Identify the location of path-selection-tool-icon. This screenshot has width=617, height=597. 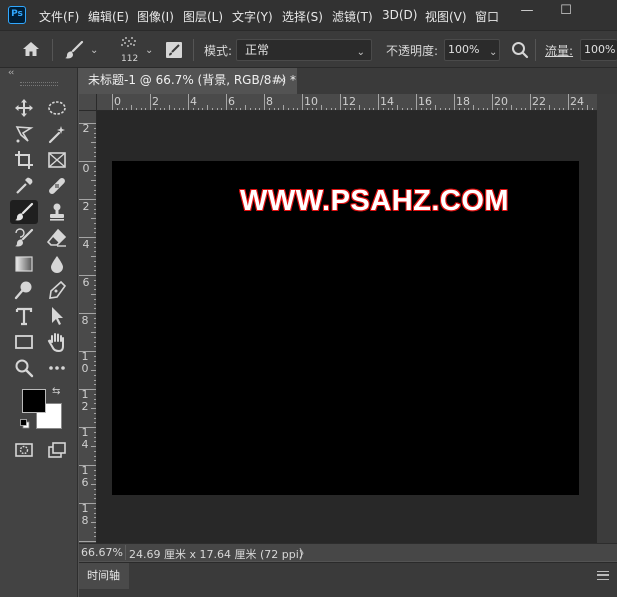
(57, 316).